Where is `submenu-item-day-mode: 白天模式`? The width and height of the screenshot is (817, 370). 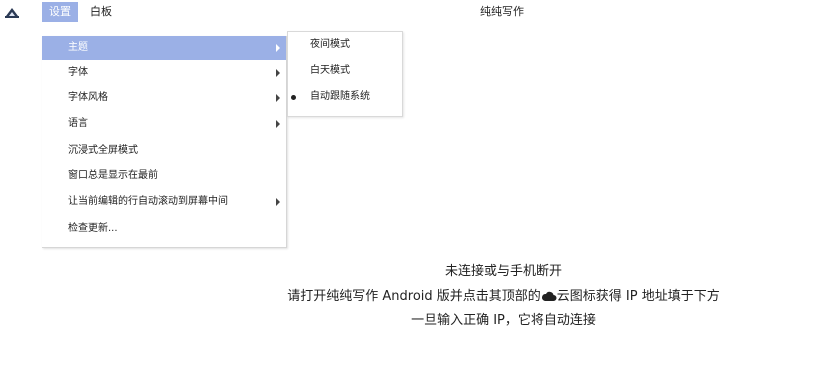 submenu-item-day-mode: 白天模式 is located at coordinates (345, 71).